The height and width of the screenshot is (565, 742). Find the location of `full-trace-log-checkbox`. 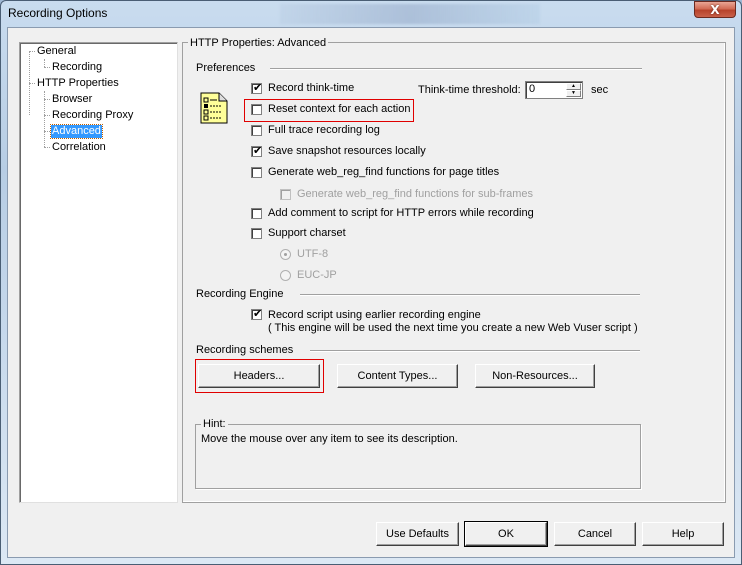

full-trace-log-checkbox is located at coordinates (256, 130).